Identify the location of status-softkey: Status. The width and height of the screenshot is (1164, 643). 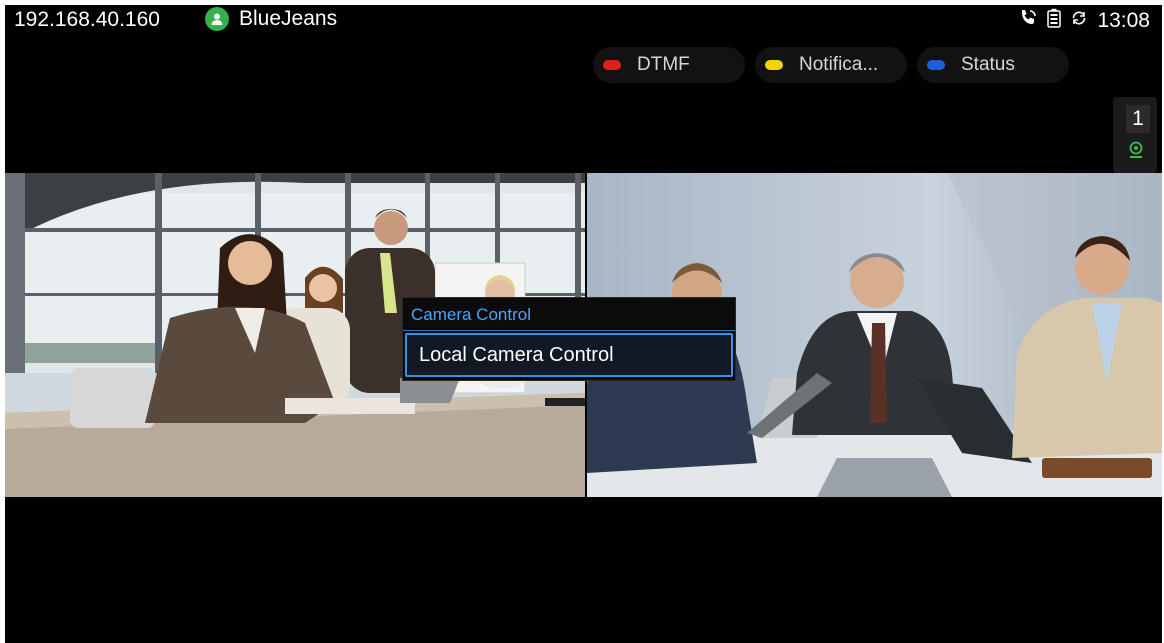
(993, 65).